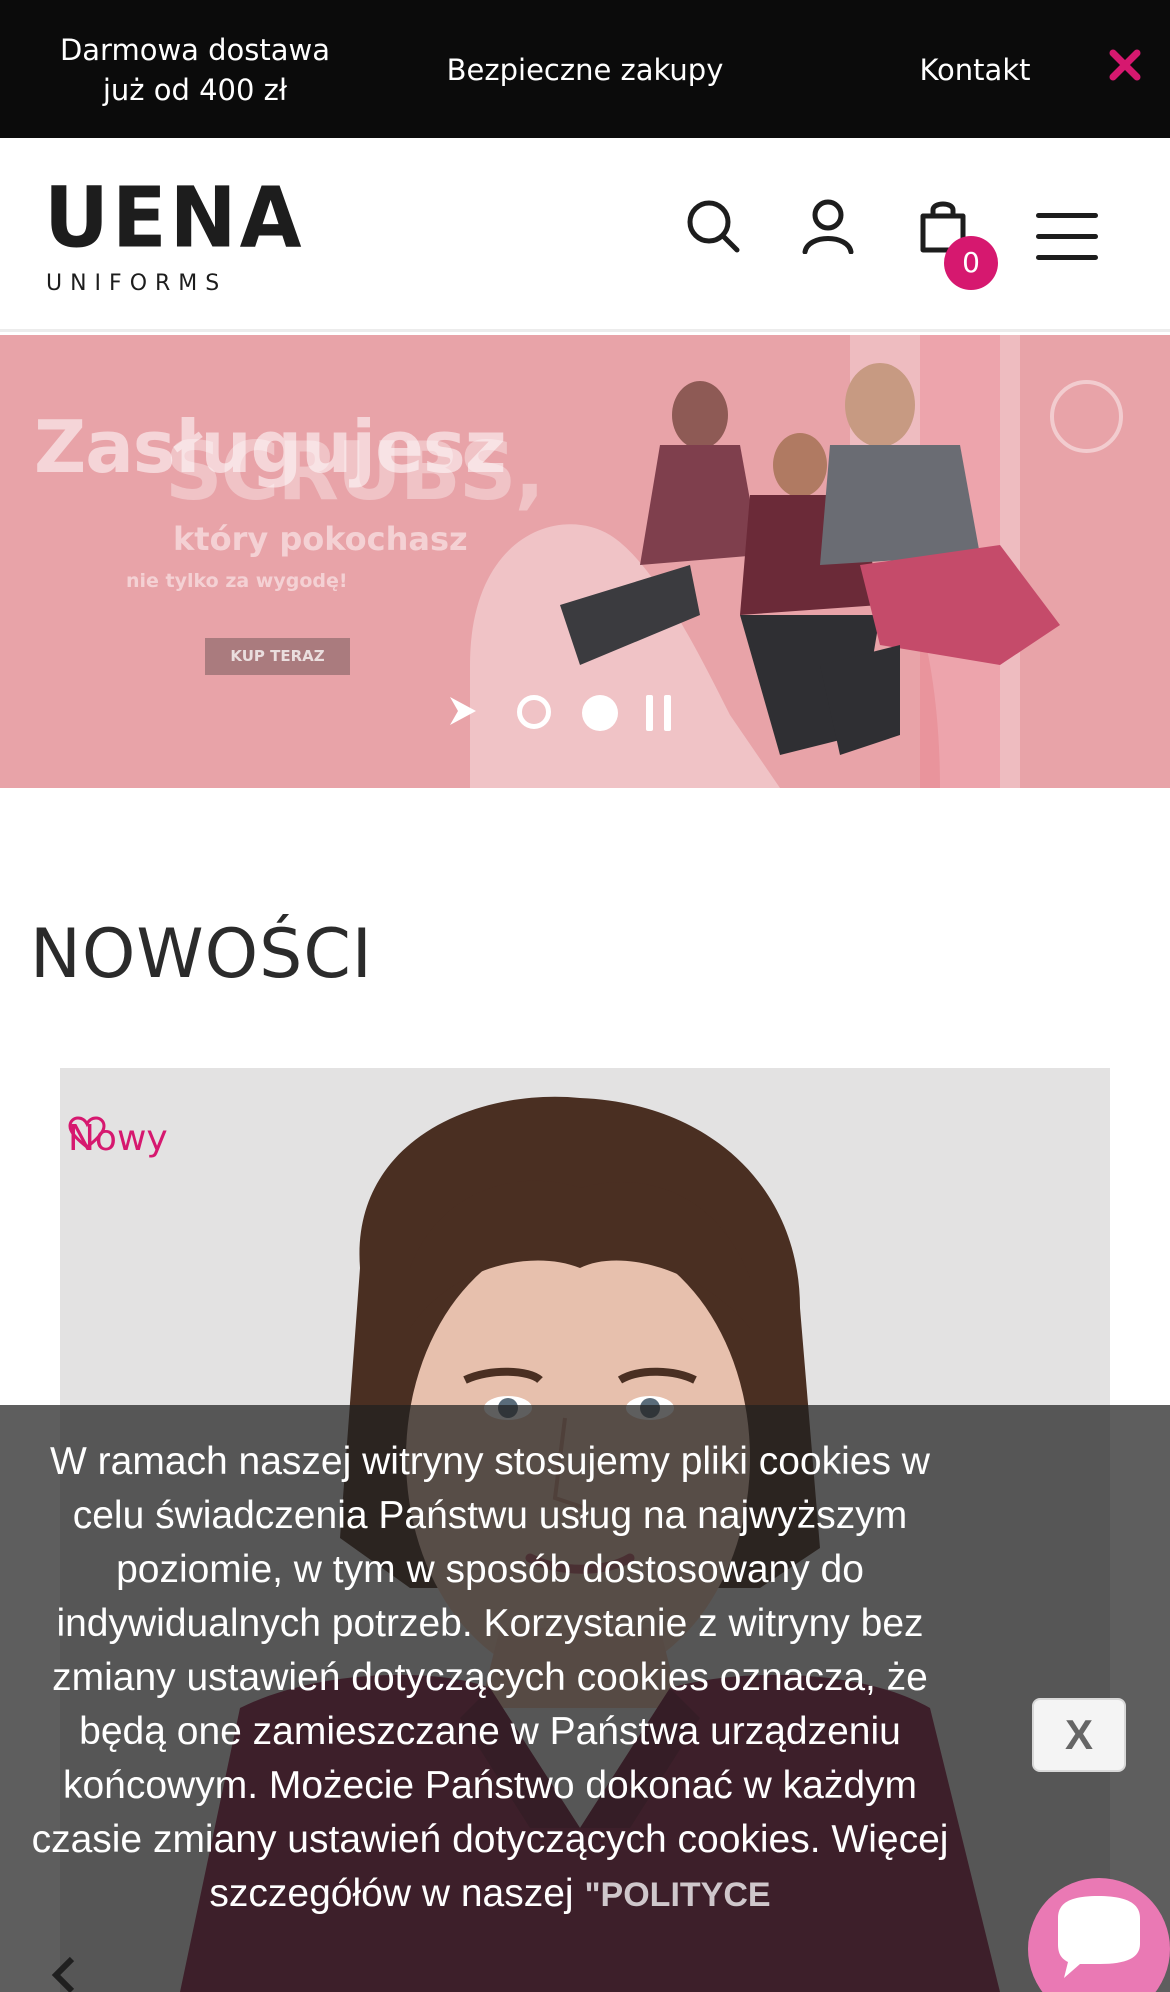 The image size is (1170, 1992). What do you see at coordinates (320, 539) in the screenshot?
I see `hero-subline: który pokochasz` at bounding box center [320, 539].